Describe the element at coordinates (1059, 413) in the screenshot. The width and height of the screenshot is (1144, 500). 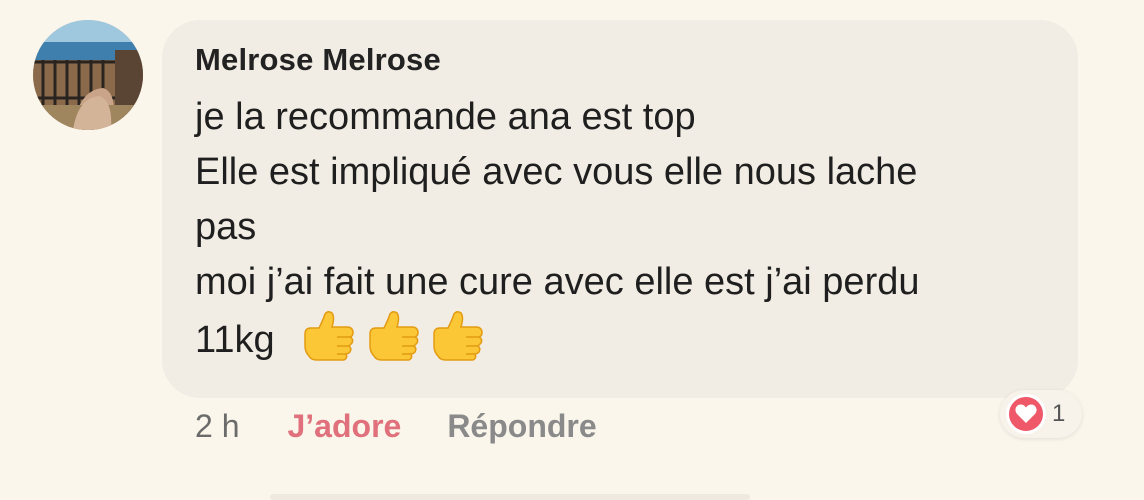
I see `reaction-count: 1` at that location.